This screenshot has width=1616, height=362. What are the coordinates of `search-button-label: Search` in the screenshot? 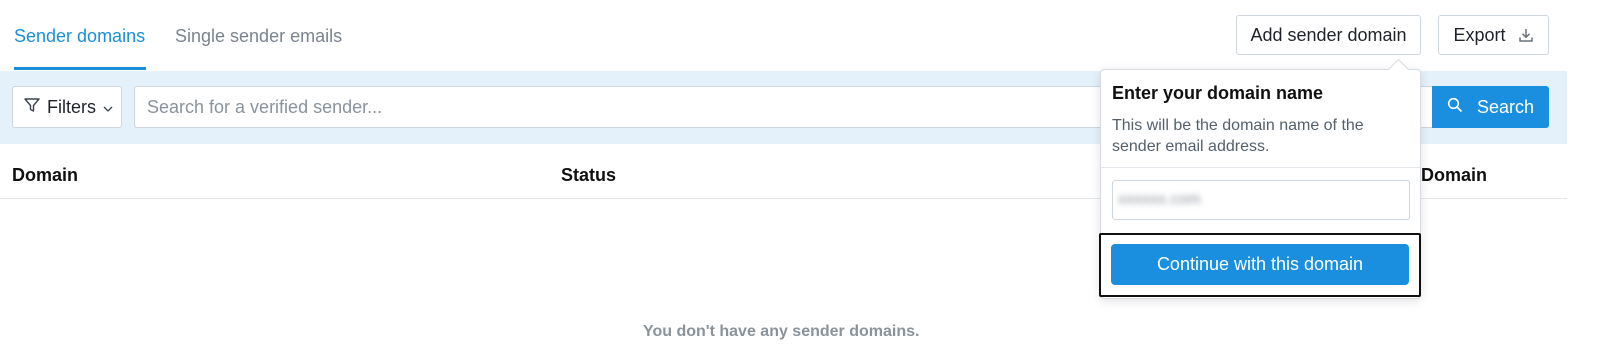 It's located at (1505, 106).